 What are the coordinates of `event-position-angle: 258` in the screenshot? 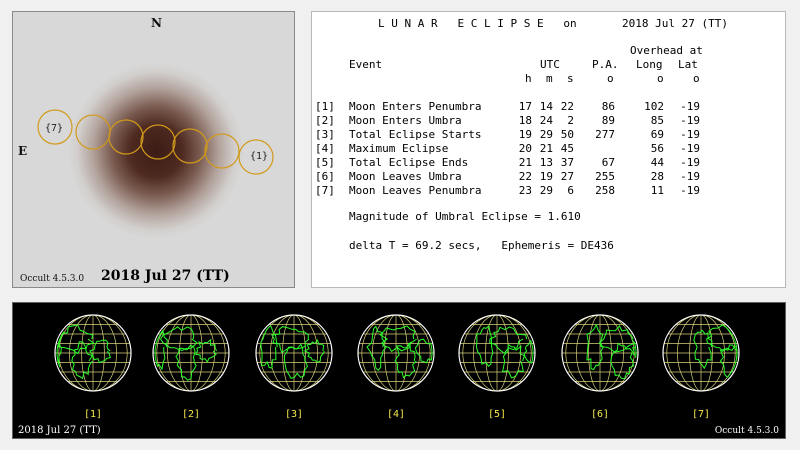 It's located at (605, 190).